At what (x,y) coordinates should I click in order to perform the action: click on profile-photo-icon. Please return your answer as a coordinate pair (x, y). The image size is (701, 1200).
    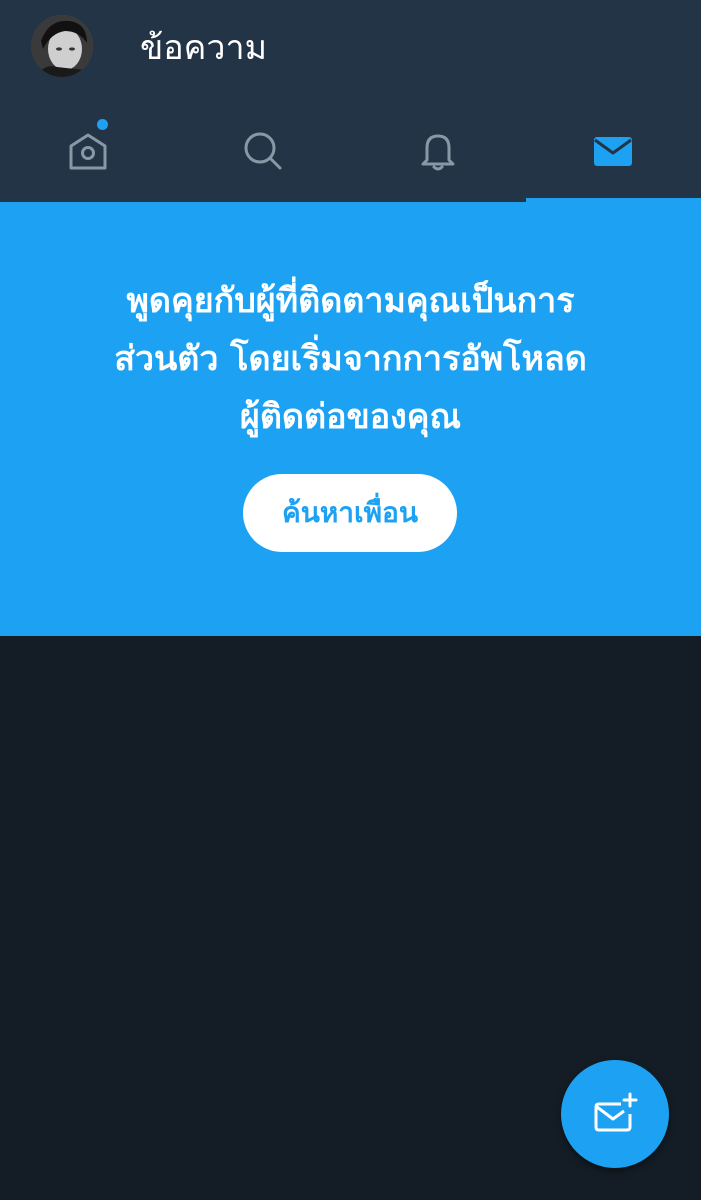
    Looking at the image, I should click on (62, 46).